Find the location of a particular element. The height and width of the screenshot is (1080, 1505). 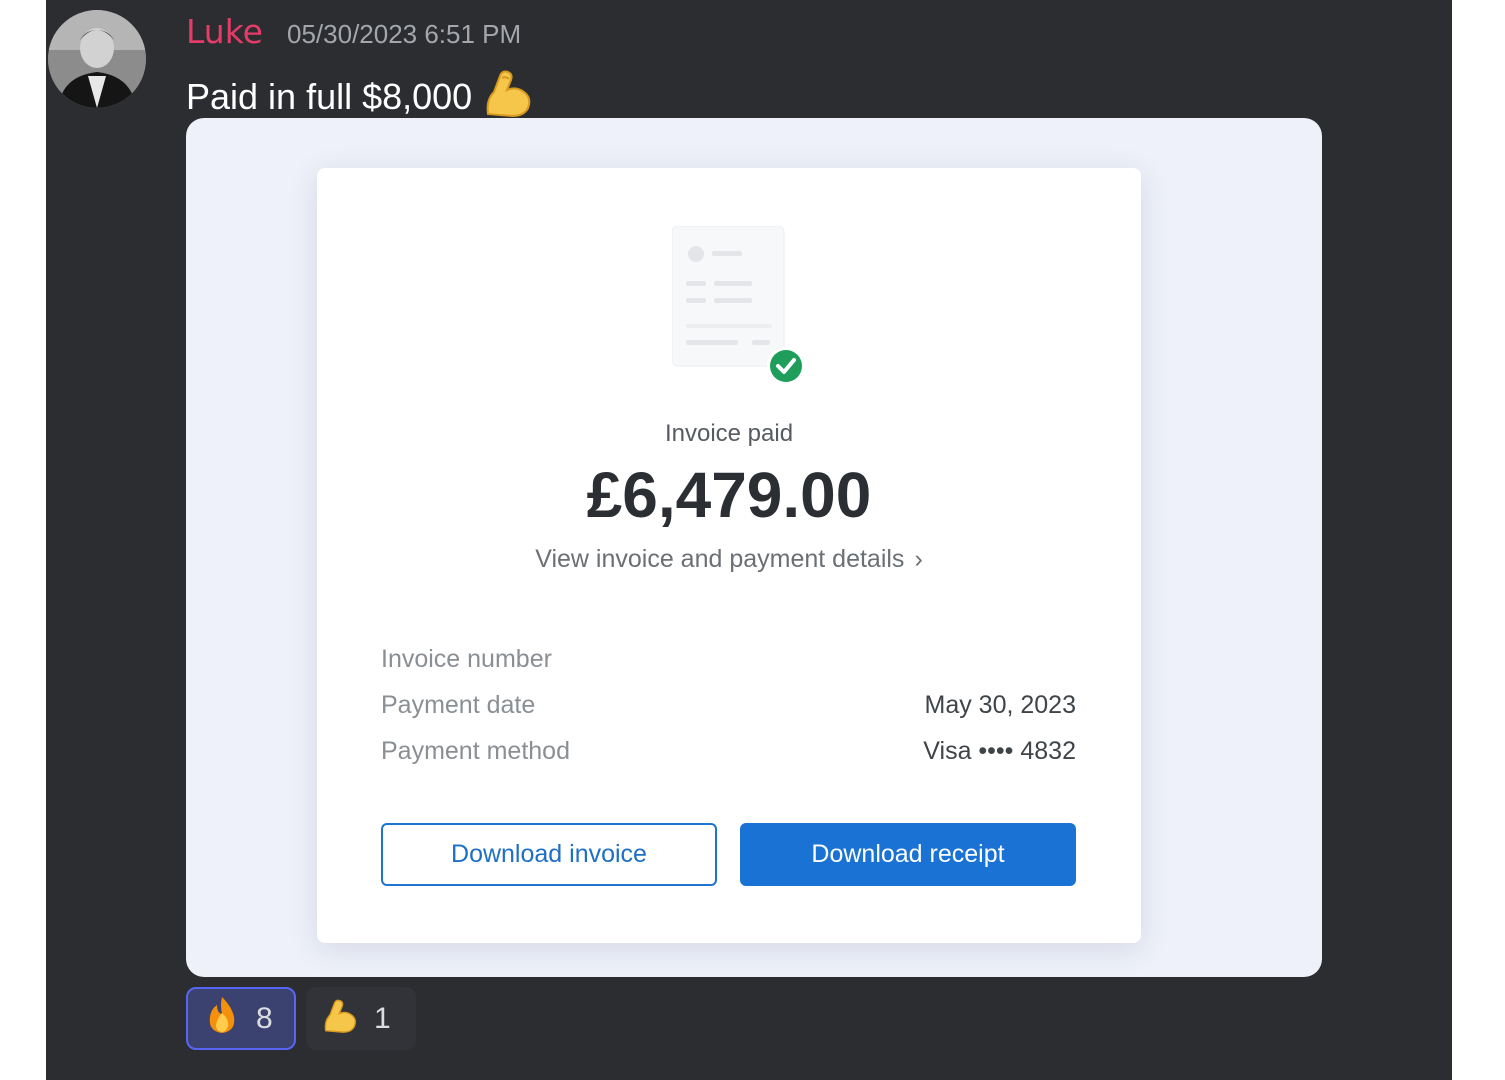

payment-date-value: May 30, 2023 is located at coordinates (1000, 705).